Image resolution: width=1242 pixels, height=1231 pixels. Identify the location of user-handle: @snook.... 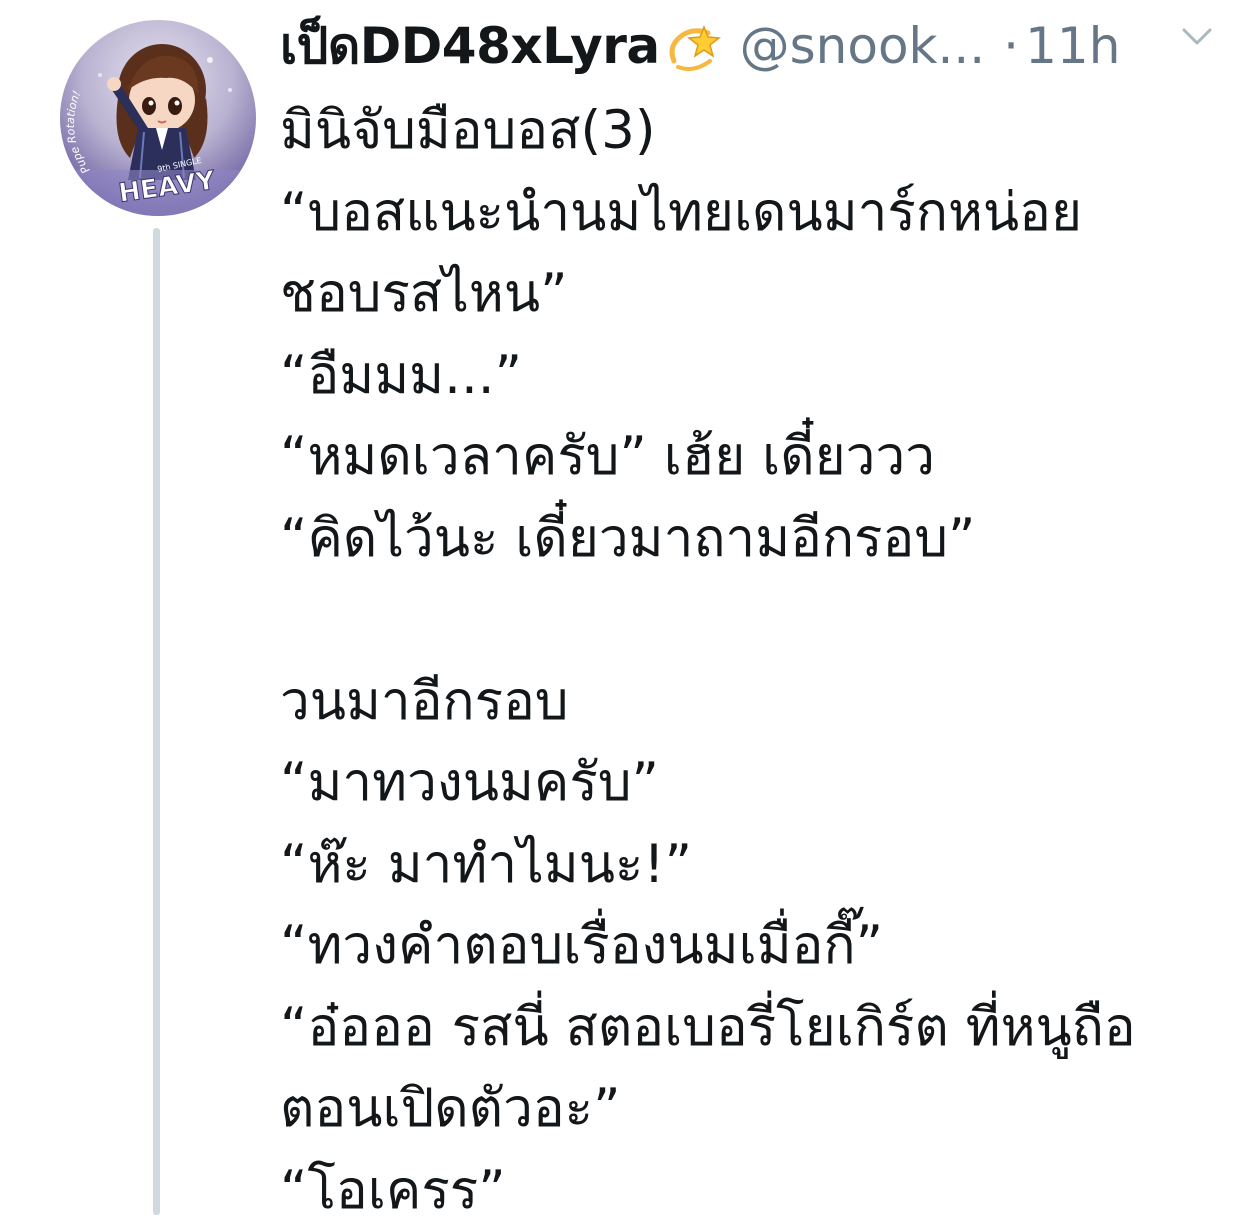
(863, 46).